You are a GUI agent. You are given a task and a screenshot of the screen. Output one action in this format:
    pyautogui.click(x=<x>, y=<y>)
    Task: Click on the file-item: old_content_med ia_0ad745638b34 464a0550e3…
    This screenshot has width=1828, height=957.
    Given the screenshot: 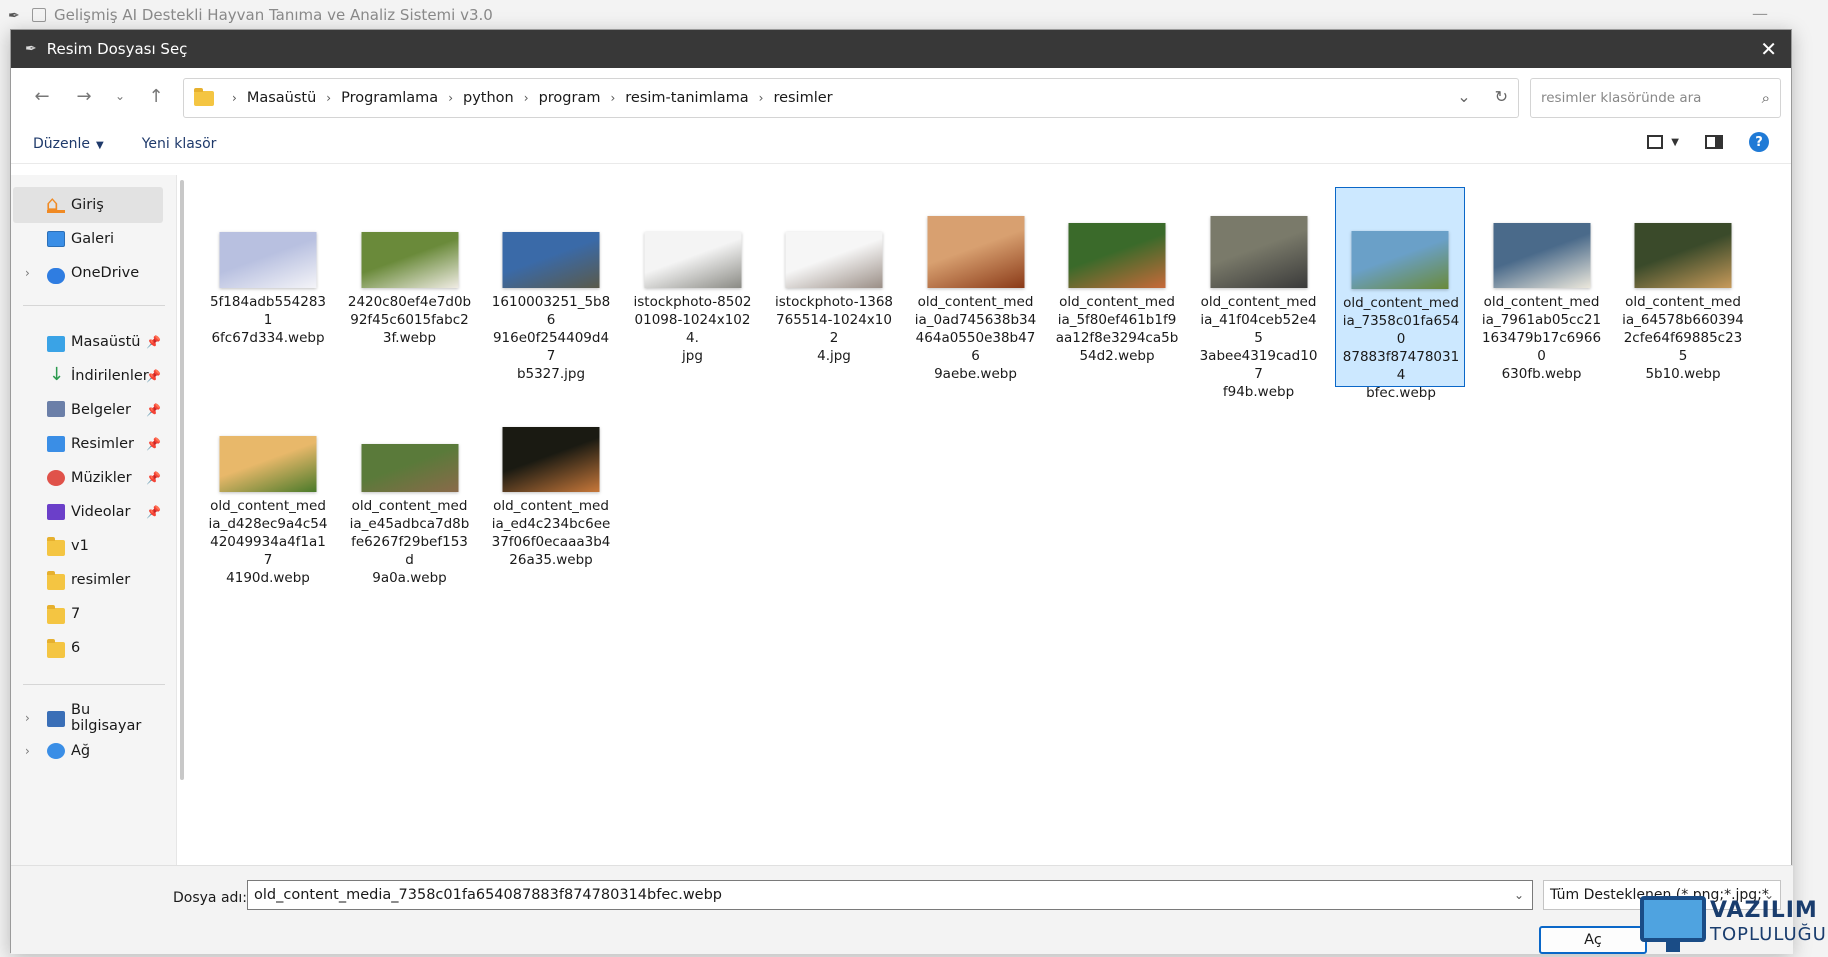 What is the action you would take?
    pyautogui.click(x=976, y=287)
    